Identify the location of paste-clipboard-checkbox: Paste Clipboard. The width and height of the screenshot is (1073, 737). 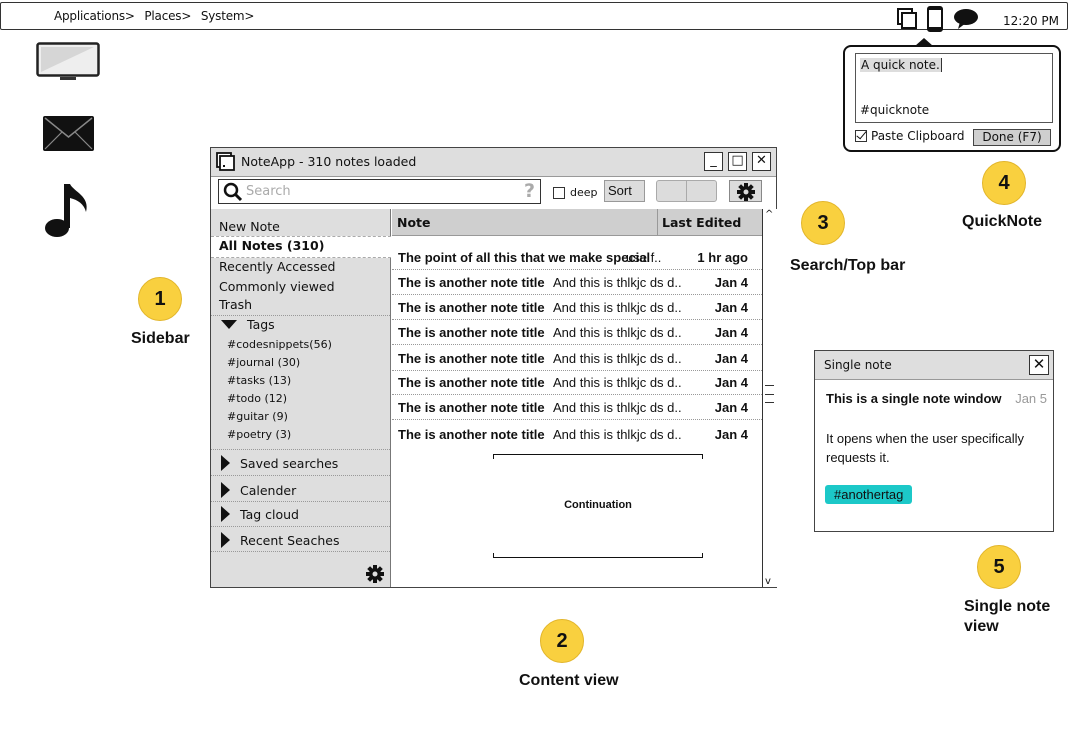
(910, 136).